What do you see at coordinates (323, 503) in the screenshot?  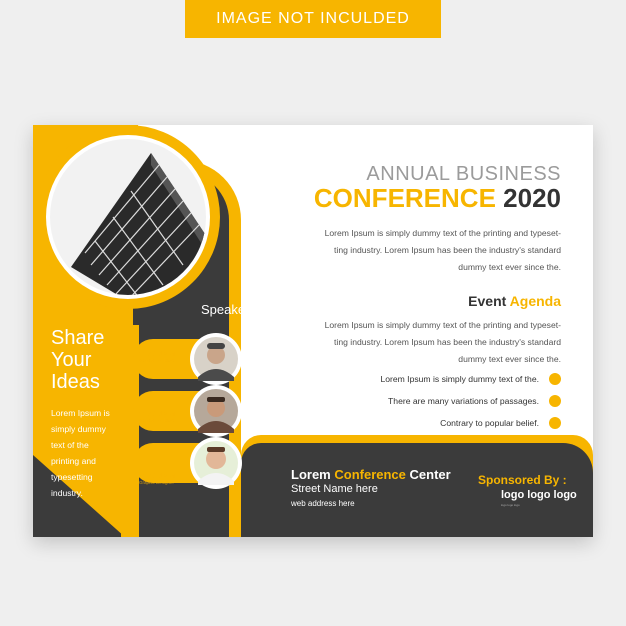 I see `web-address: web address here` at bounding box center [323, 503].